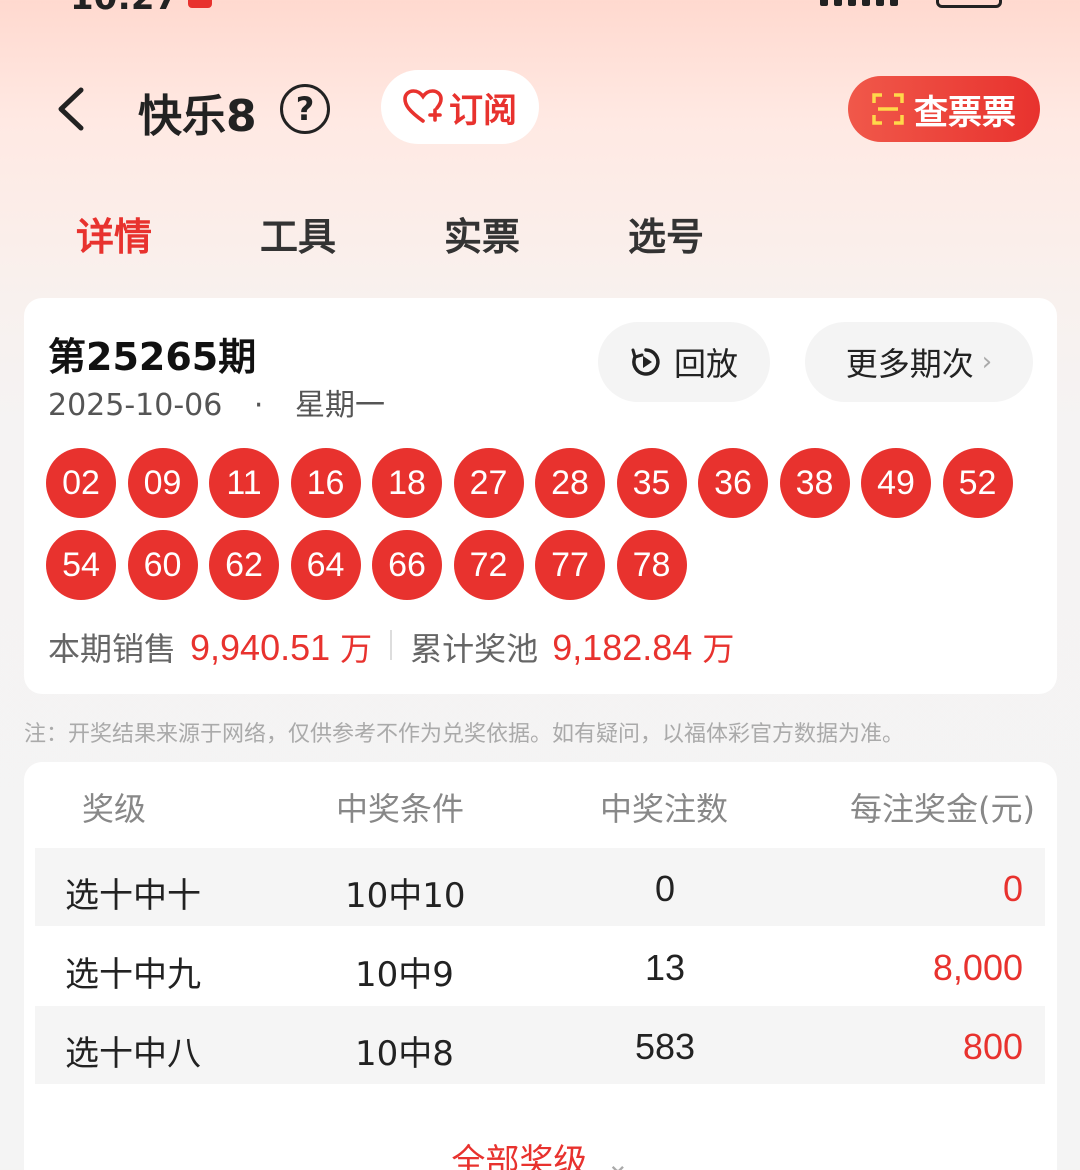 This screenshot has width=1080, height=1170. Describe the element at coordinates (162, 483) in the screenshot. I see `number-ball: 09` at that location.